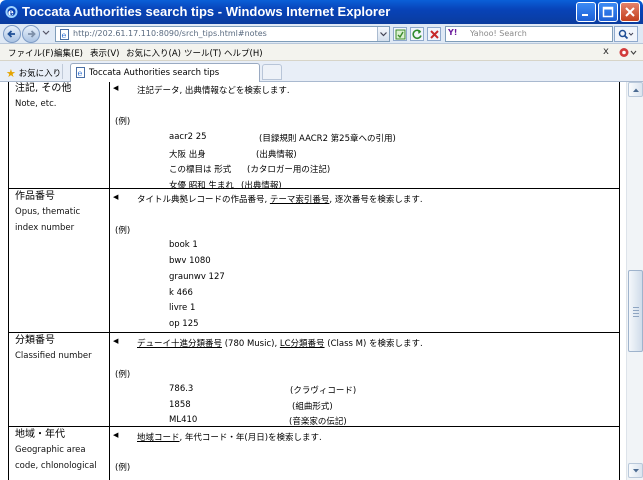 Image resolution: width=643 pixels, height=480 pixels. I want to click on table-border-right, so click(619, 281).